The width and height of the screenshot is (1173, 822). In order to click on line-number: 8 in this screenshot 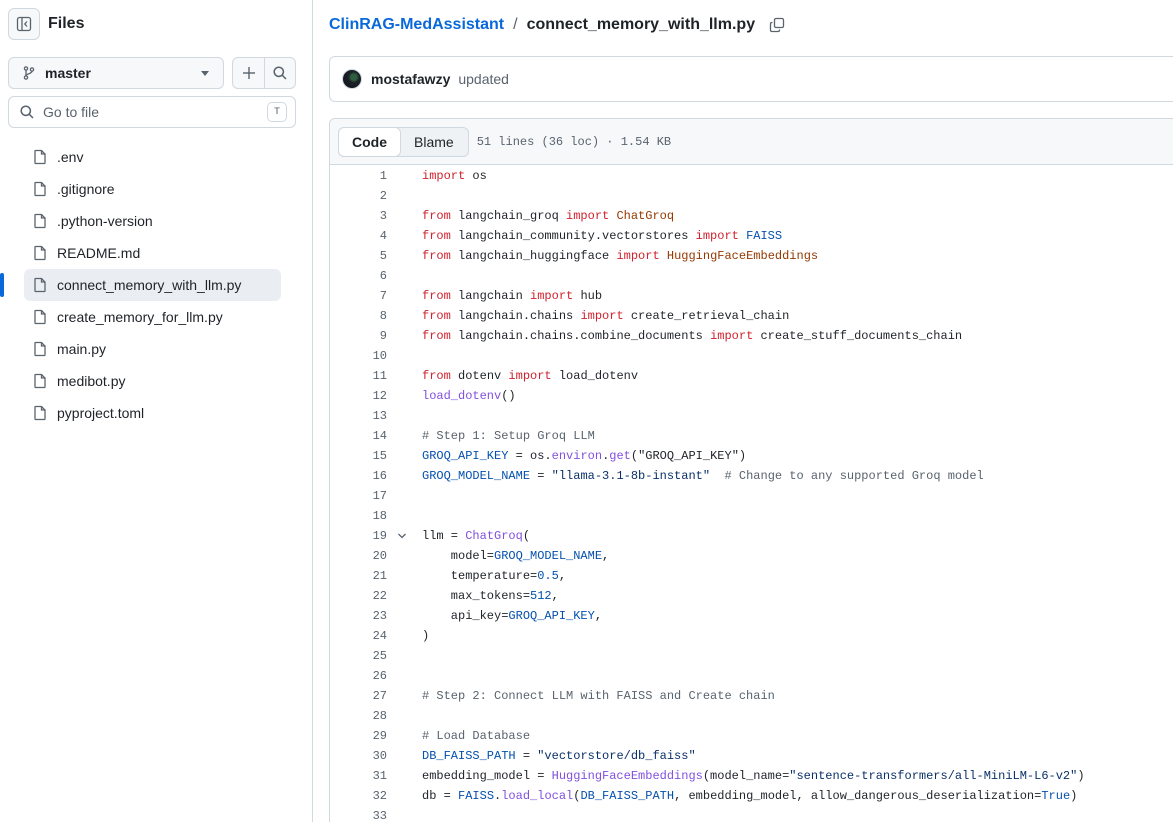, I will do `click(358, 316)`.